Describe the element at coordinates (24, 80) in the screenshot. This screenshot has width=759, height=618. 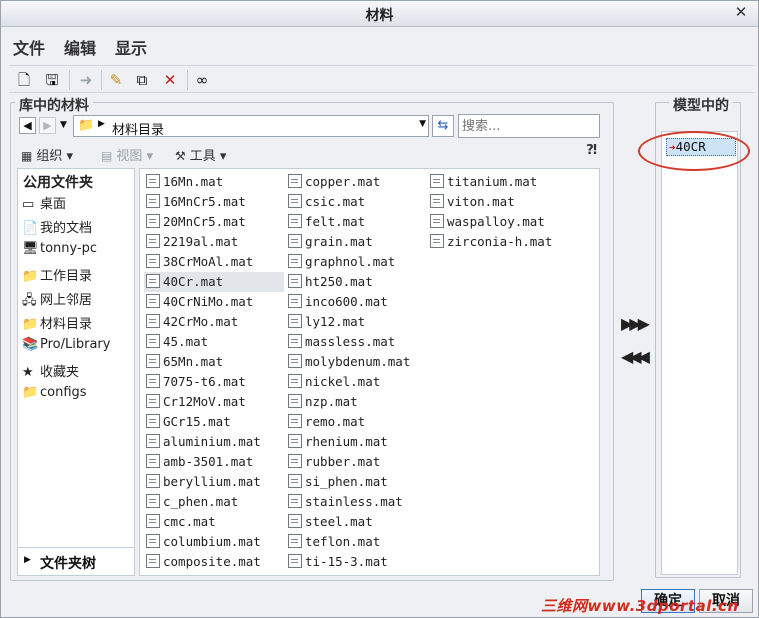
I see `new-file-icon: 🗋` at that location.